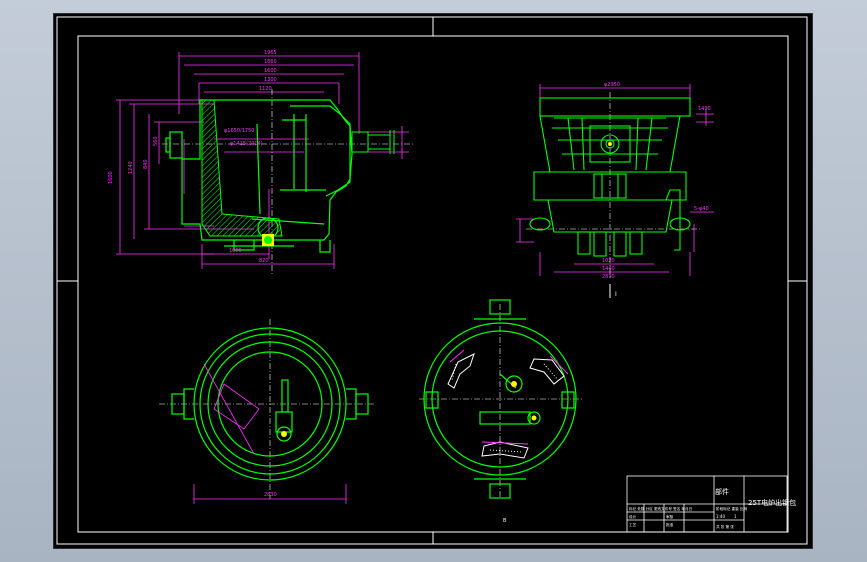  I want to click on dim-top-width-2: 1860, so click(270, 62).